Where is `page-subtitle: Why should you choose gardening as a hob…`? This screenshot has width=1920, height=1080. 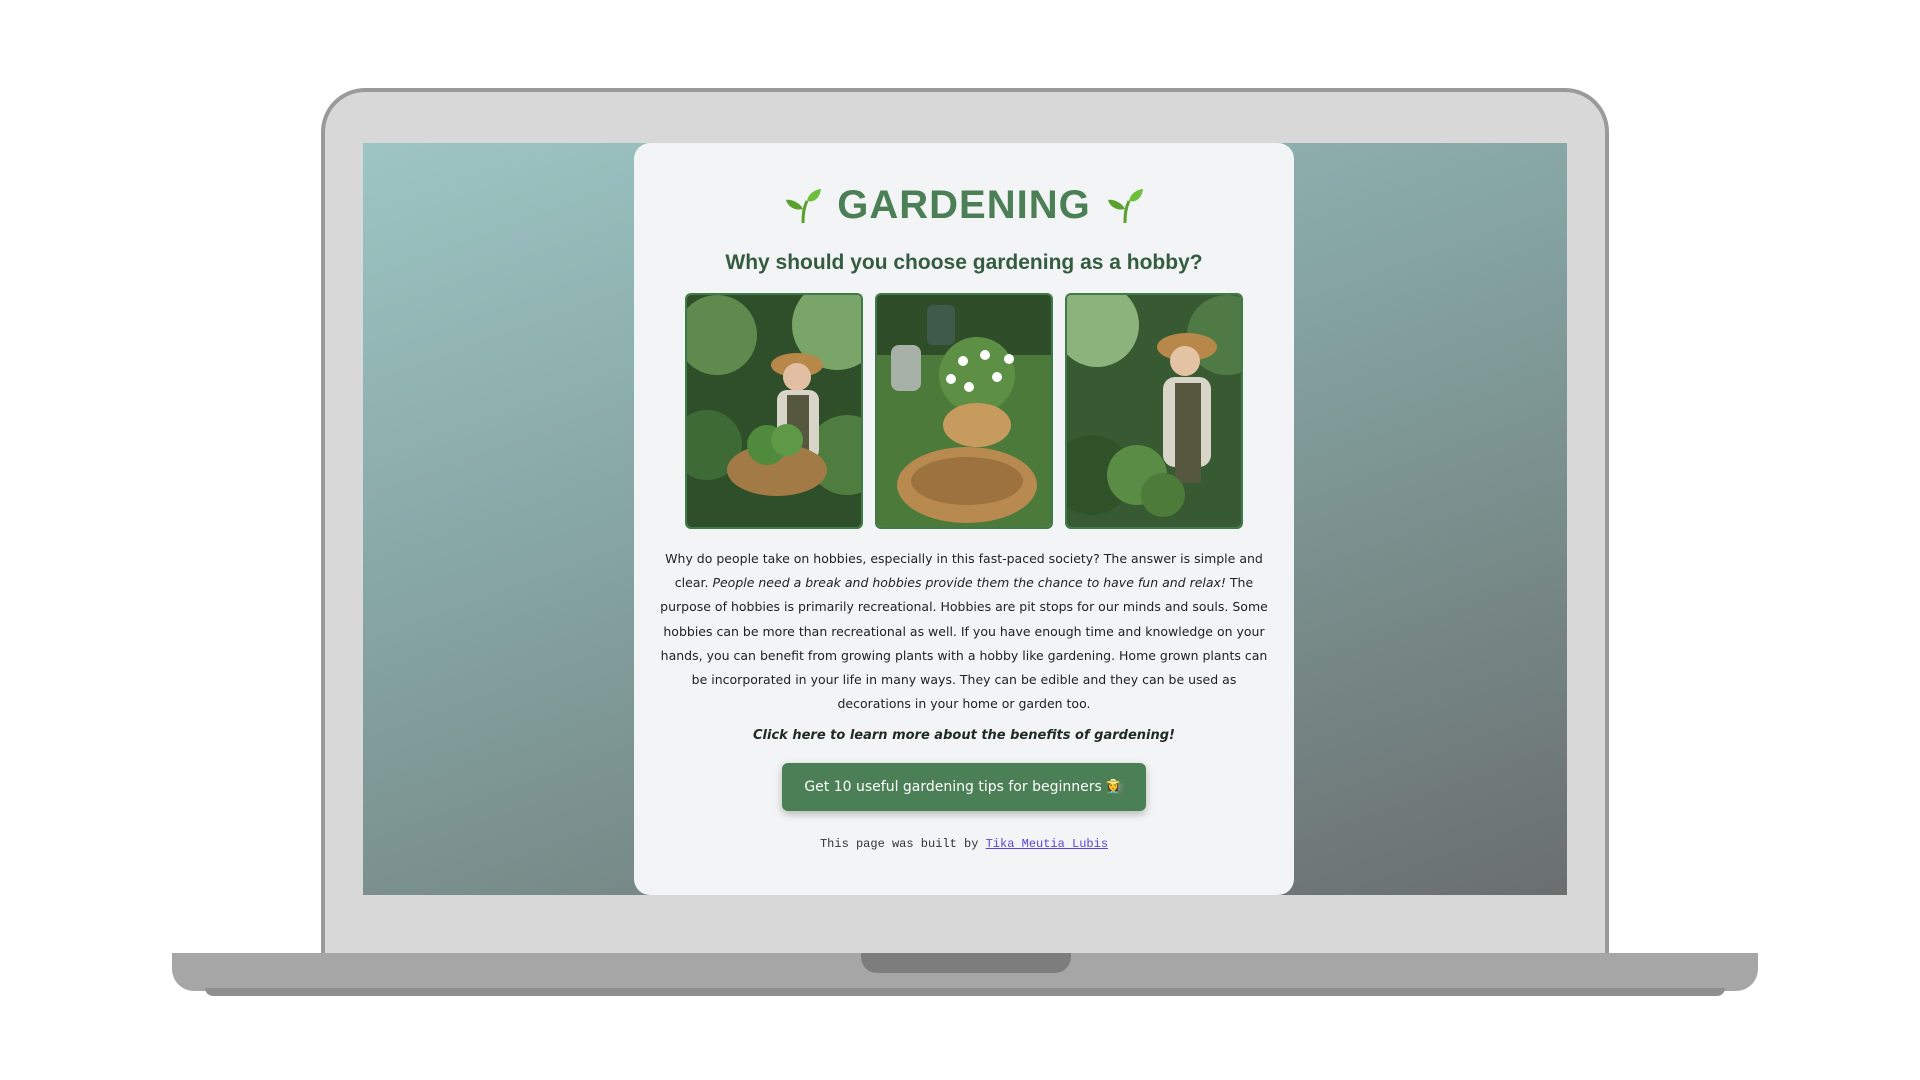
page-subtitle: Why should you choose gardening as a hob… is located at coordinates (964, 262).